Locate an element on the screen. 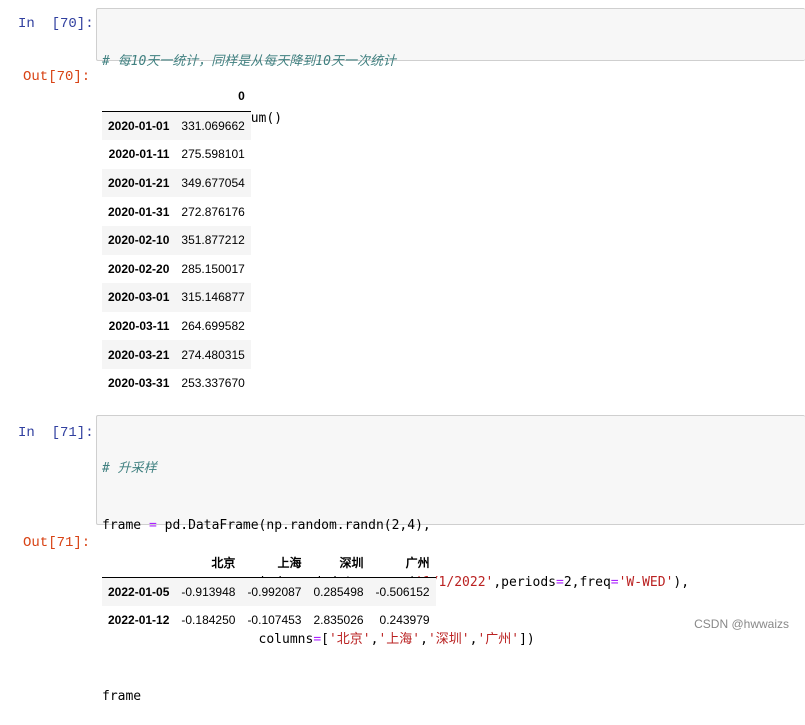 The height and width of the screenshot is (725, 805). cell-value: -0.184250 is located at coordinates (208, 620).